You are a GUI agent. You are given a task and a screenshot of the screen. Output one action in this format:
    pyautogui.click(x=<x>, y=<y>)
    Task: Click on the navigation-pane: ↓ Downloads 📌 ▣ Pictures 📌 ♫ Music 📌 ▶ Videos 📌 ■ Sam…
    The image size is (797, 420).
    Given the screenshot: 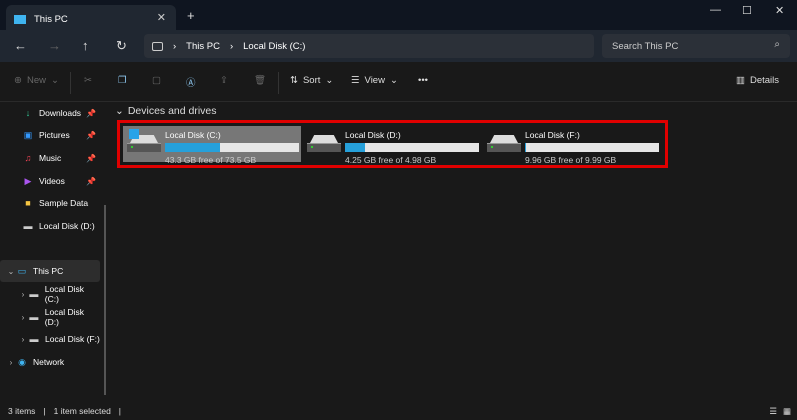 What is the action you would take?
    pyautogui.click(x=53, y=252)
    